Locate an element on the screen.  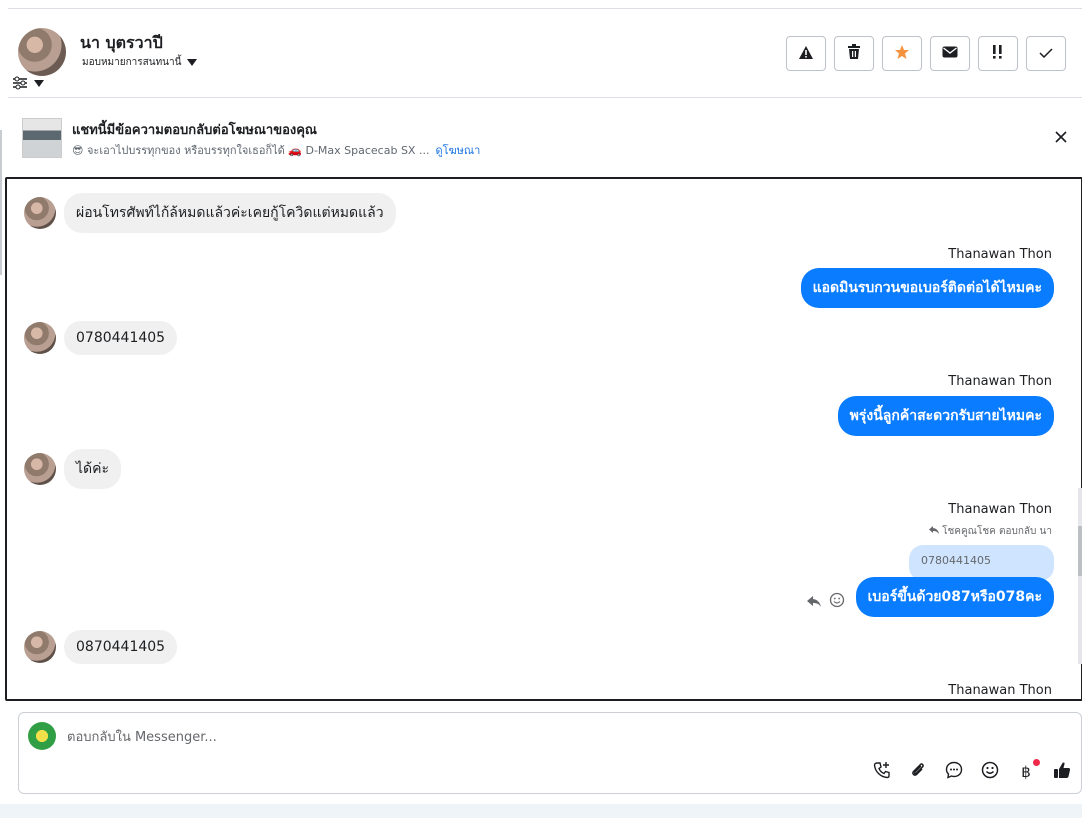
smiley-icon is located at coordinates (990, 772).